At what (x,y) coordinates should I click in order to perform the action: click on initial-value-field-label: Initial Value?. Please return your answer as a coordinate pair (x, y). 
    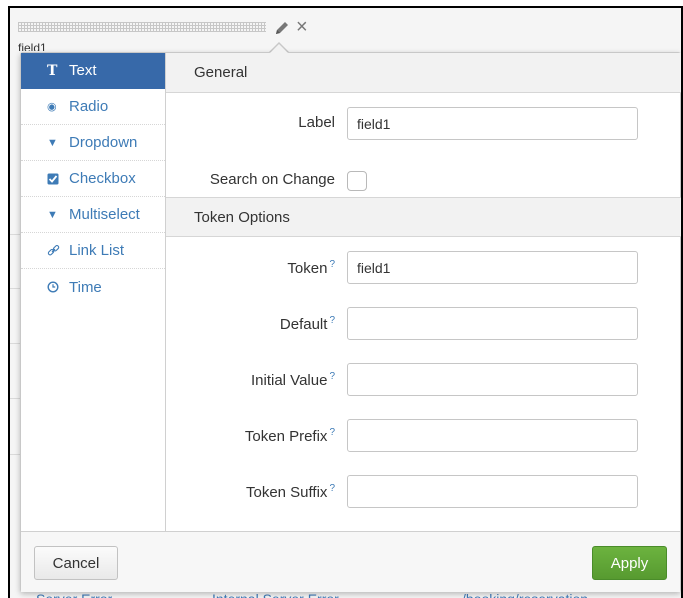
    Looking at the image, I should click on (293, 380).